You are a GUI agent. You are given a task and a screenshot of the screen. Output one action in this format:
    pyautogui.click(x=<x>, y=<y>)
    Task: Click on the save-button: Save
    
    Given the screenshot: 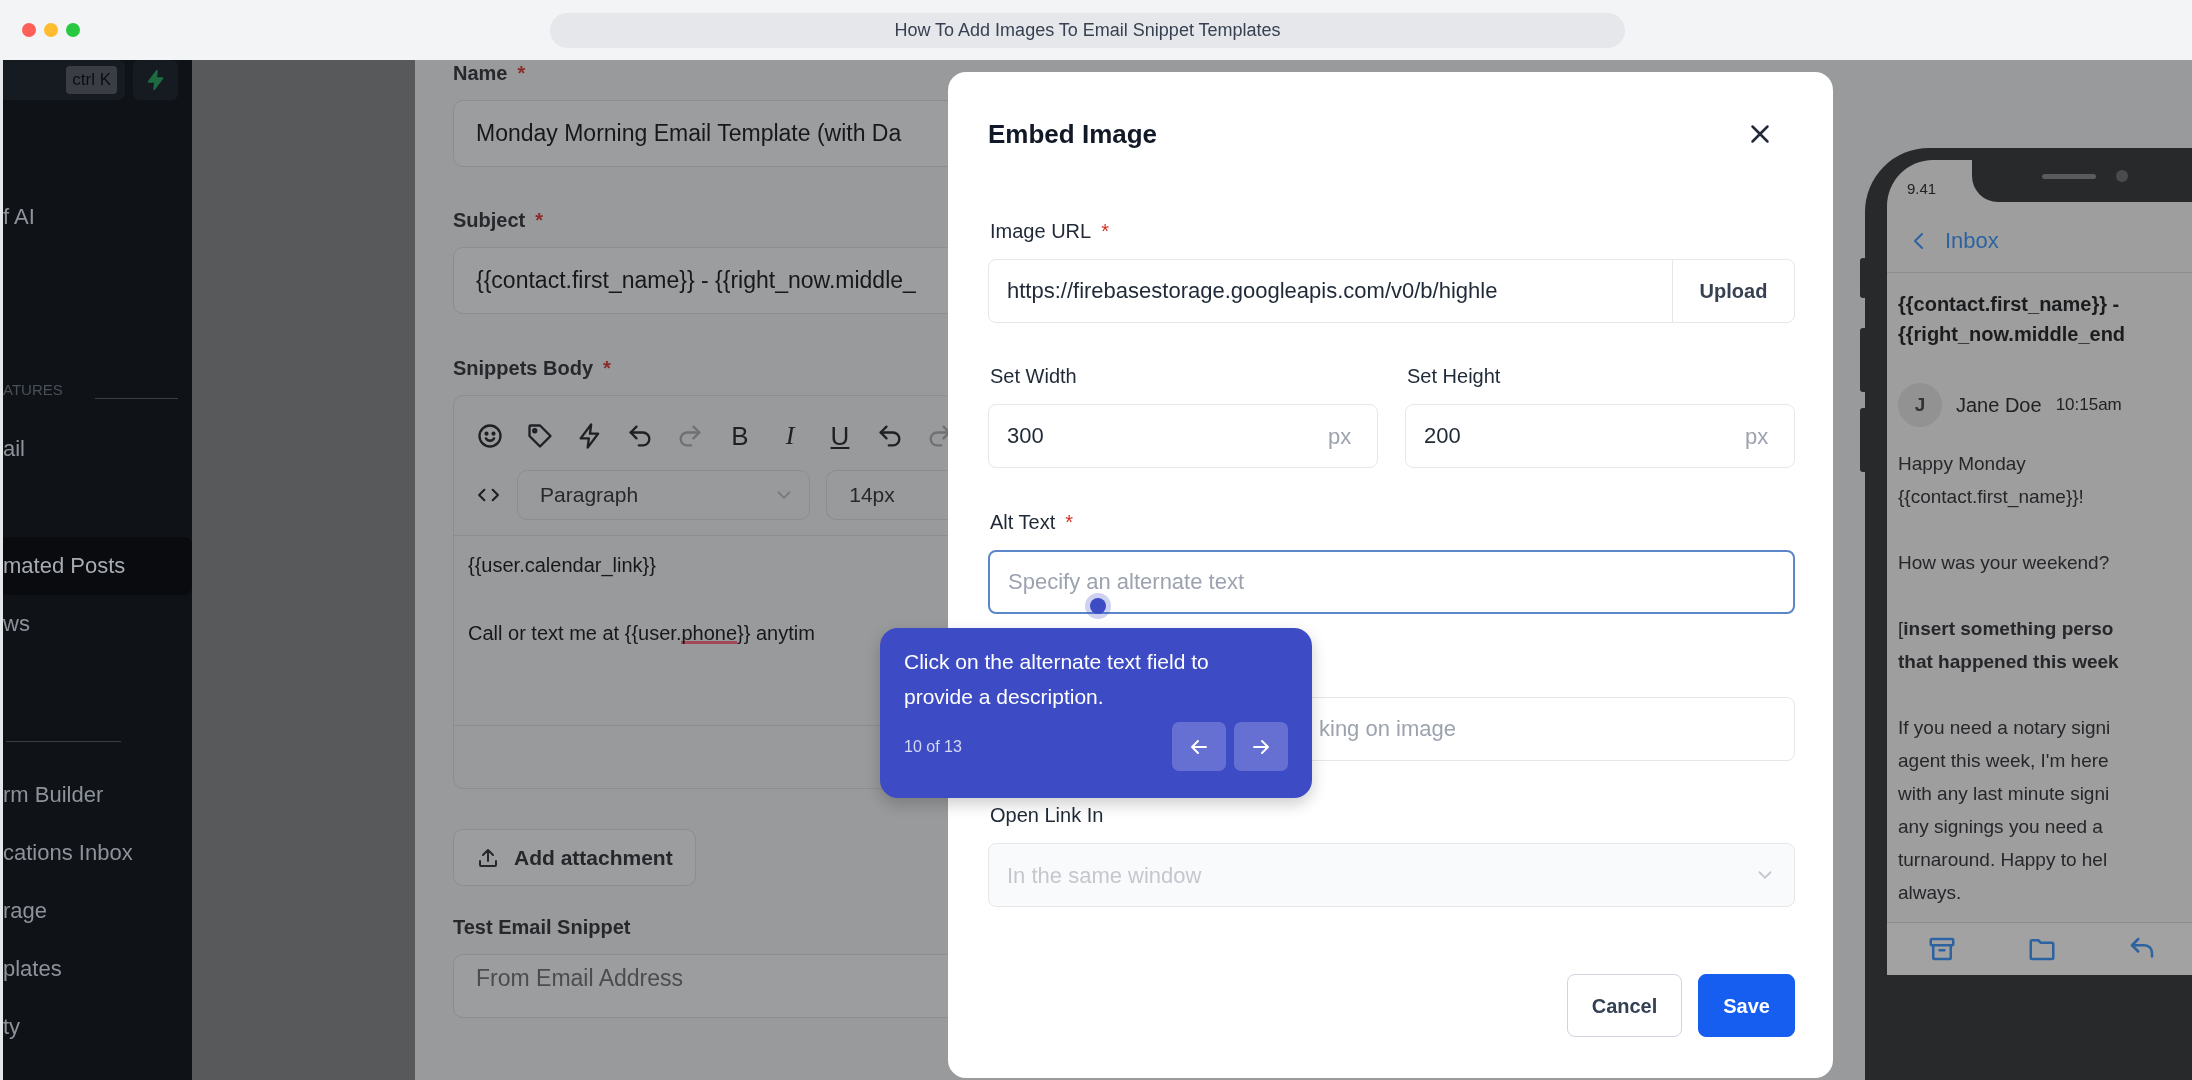 What is the action you would take?
    pyautogui.click(x=1746, y=1005)
    